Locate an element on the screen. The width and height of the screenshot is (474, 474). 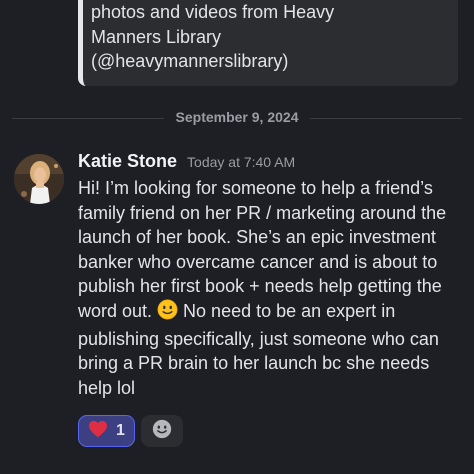
add-reaction-button is located at coordinates (162, 431).